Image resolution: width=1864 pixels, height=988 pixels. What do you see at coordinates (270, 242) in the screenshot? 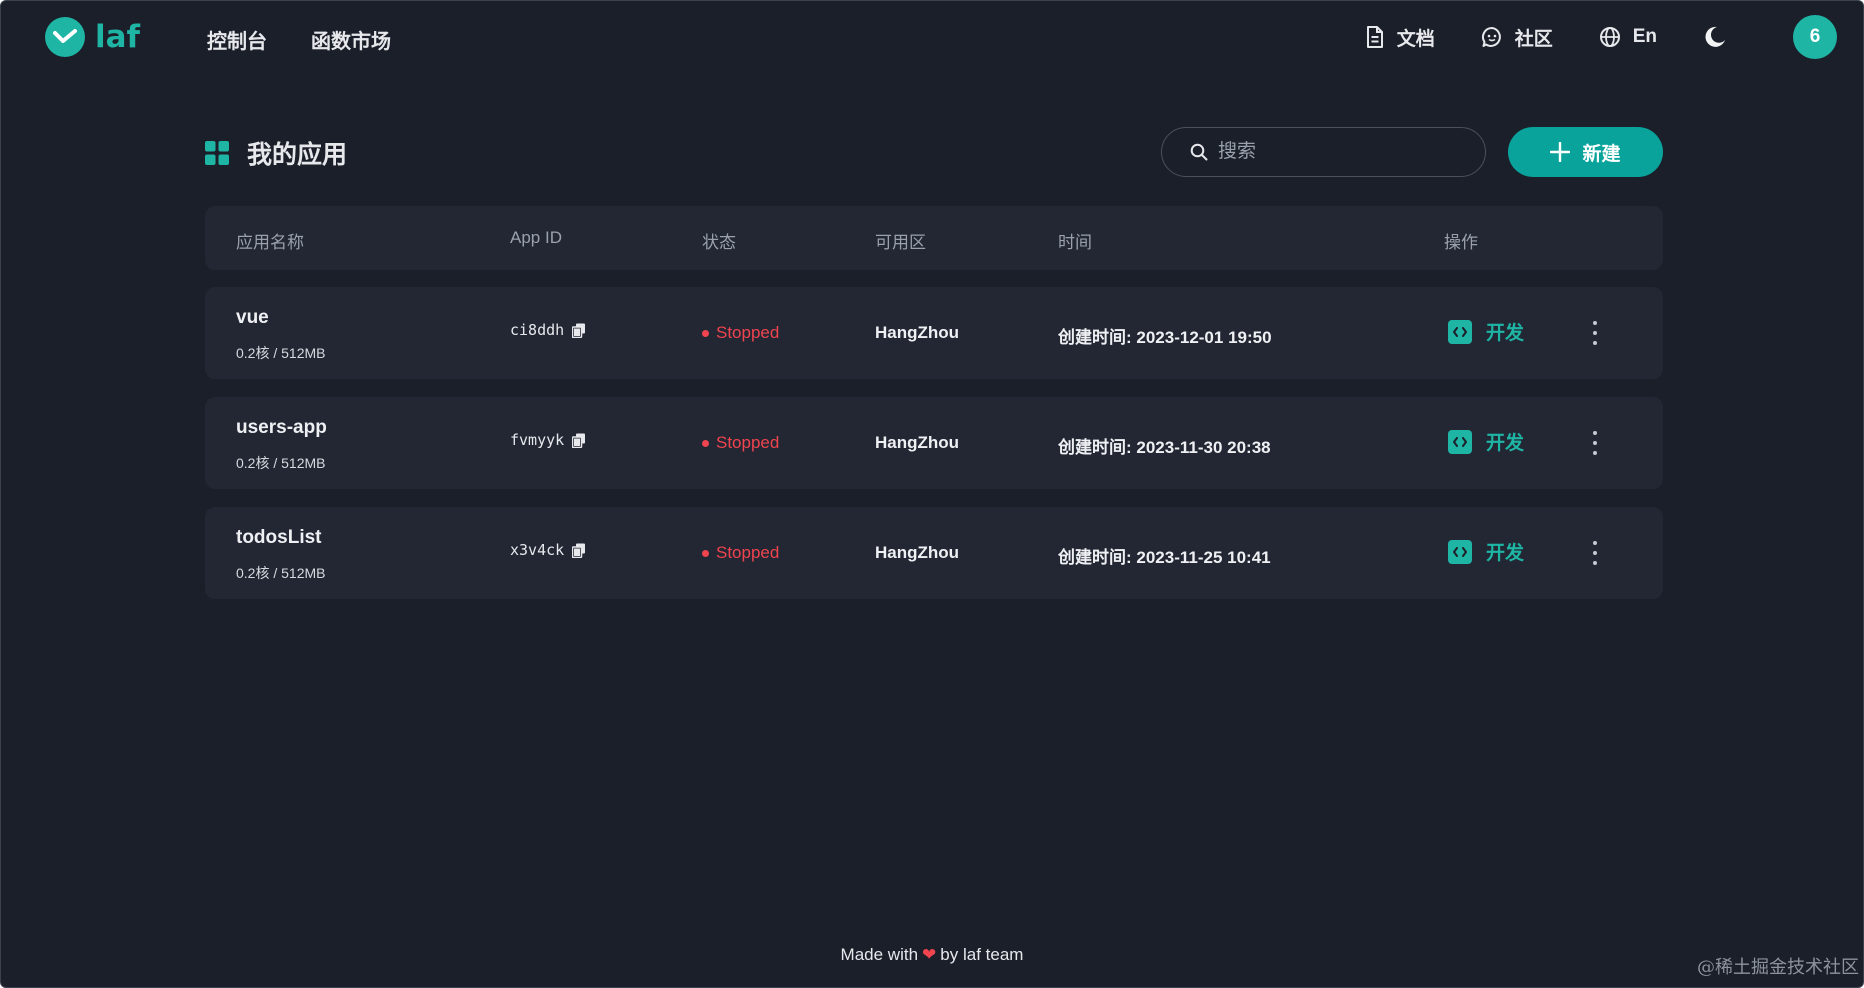
I see `column-header-app-name: 应用名称` at bounding box center [270, 242].